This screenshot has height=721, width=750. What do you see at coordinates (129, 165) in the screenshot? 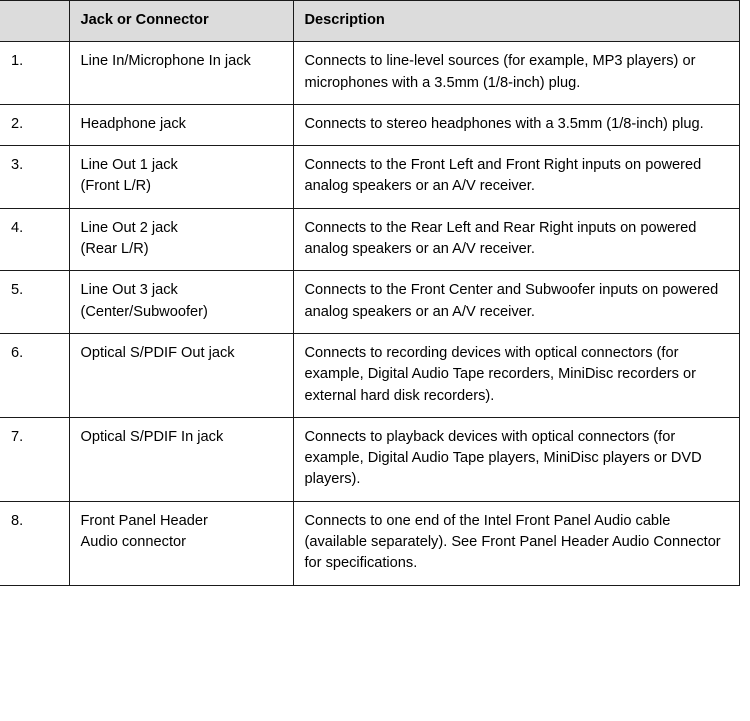
I see `row-jack-name-line-1: Line Out 1 jack` at bounding box center [129, 165].